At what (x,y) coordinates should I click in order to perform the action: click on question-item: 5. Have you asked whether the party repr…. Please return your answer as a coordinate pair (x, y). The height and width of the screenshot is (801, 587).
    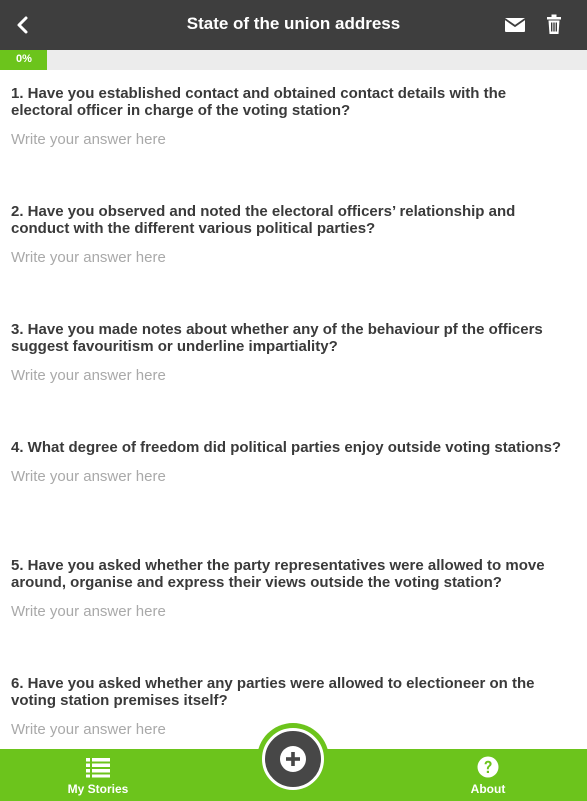
    Looking at the image, I should click on (291, 588).